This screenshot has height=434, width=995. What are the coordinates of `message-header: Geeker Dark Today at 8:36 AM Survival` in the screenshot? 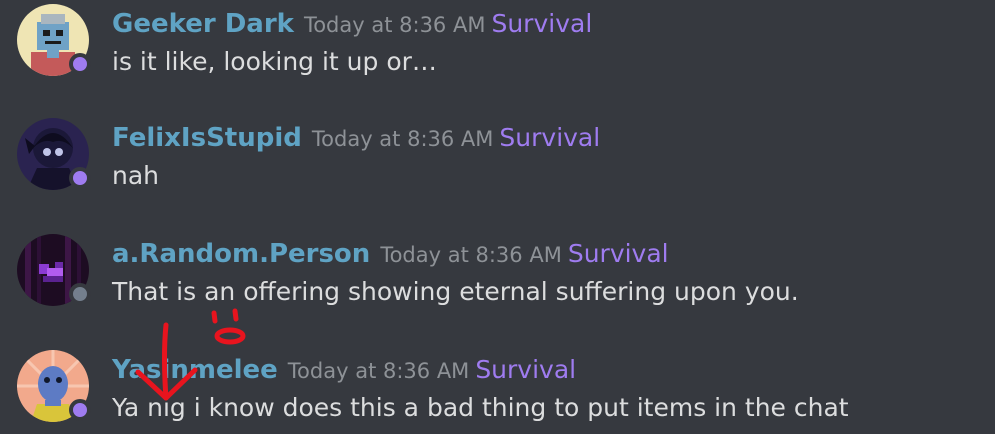 It's located at (352, 25).